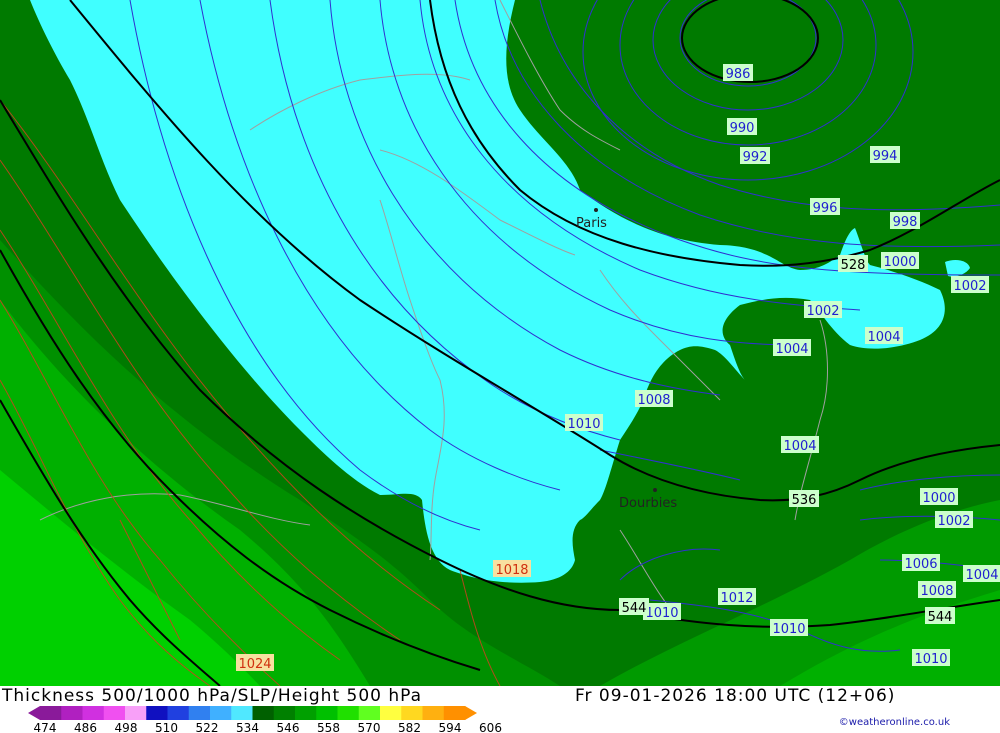 The image size is (1000, 733). Describe the element at coordinates (369, 727) in the screenshot. I see `legend-tick-label: 570` at that location.